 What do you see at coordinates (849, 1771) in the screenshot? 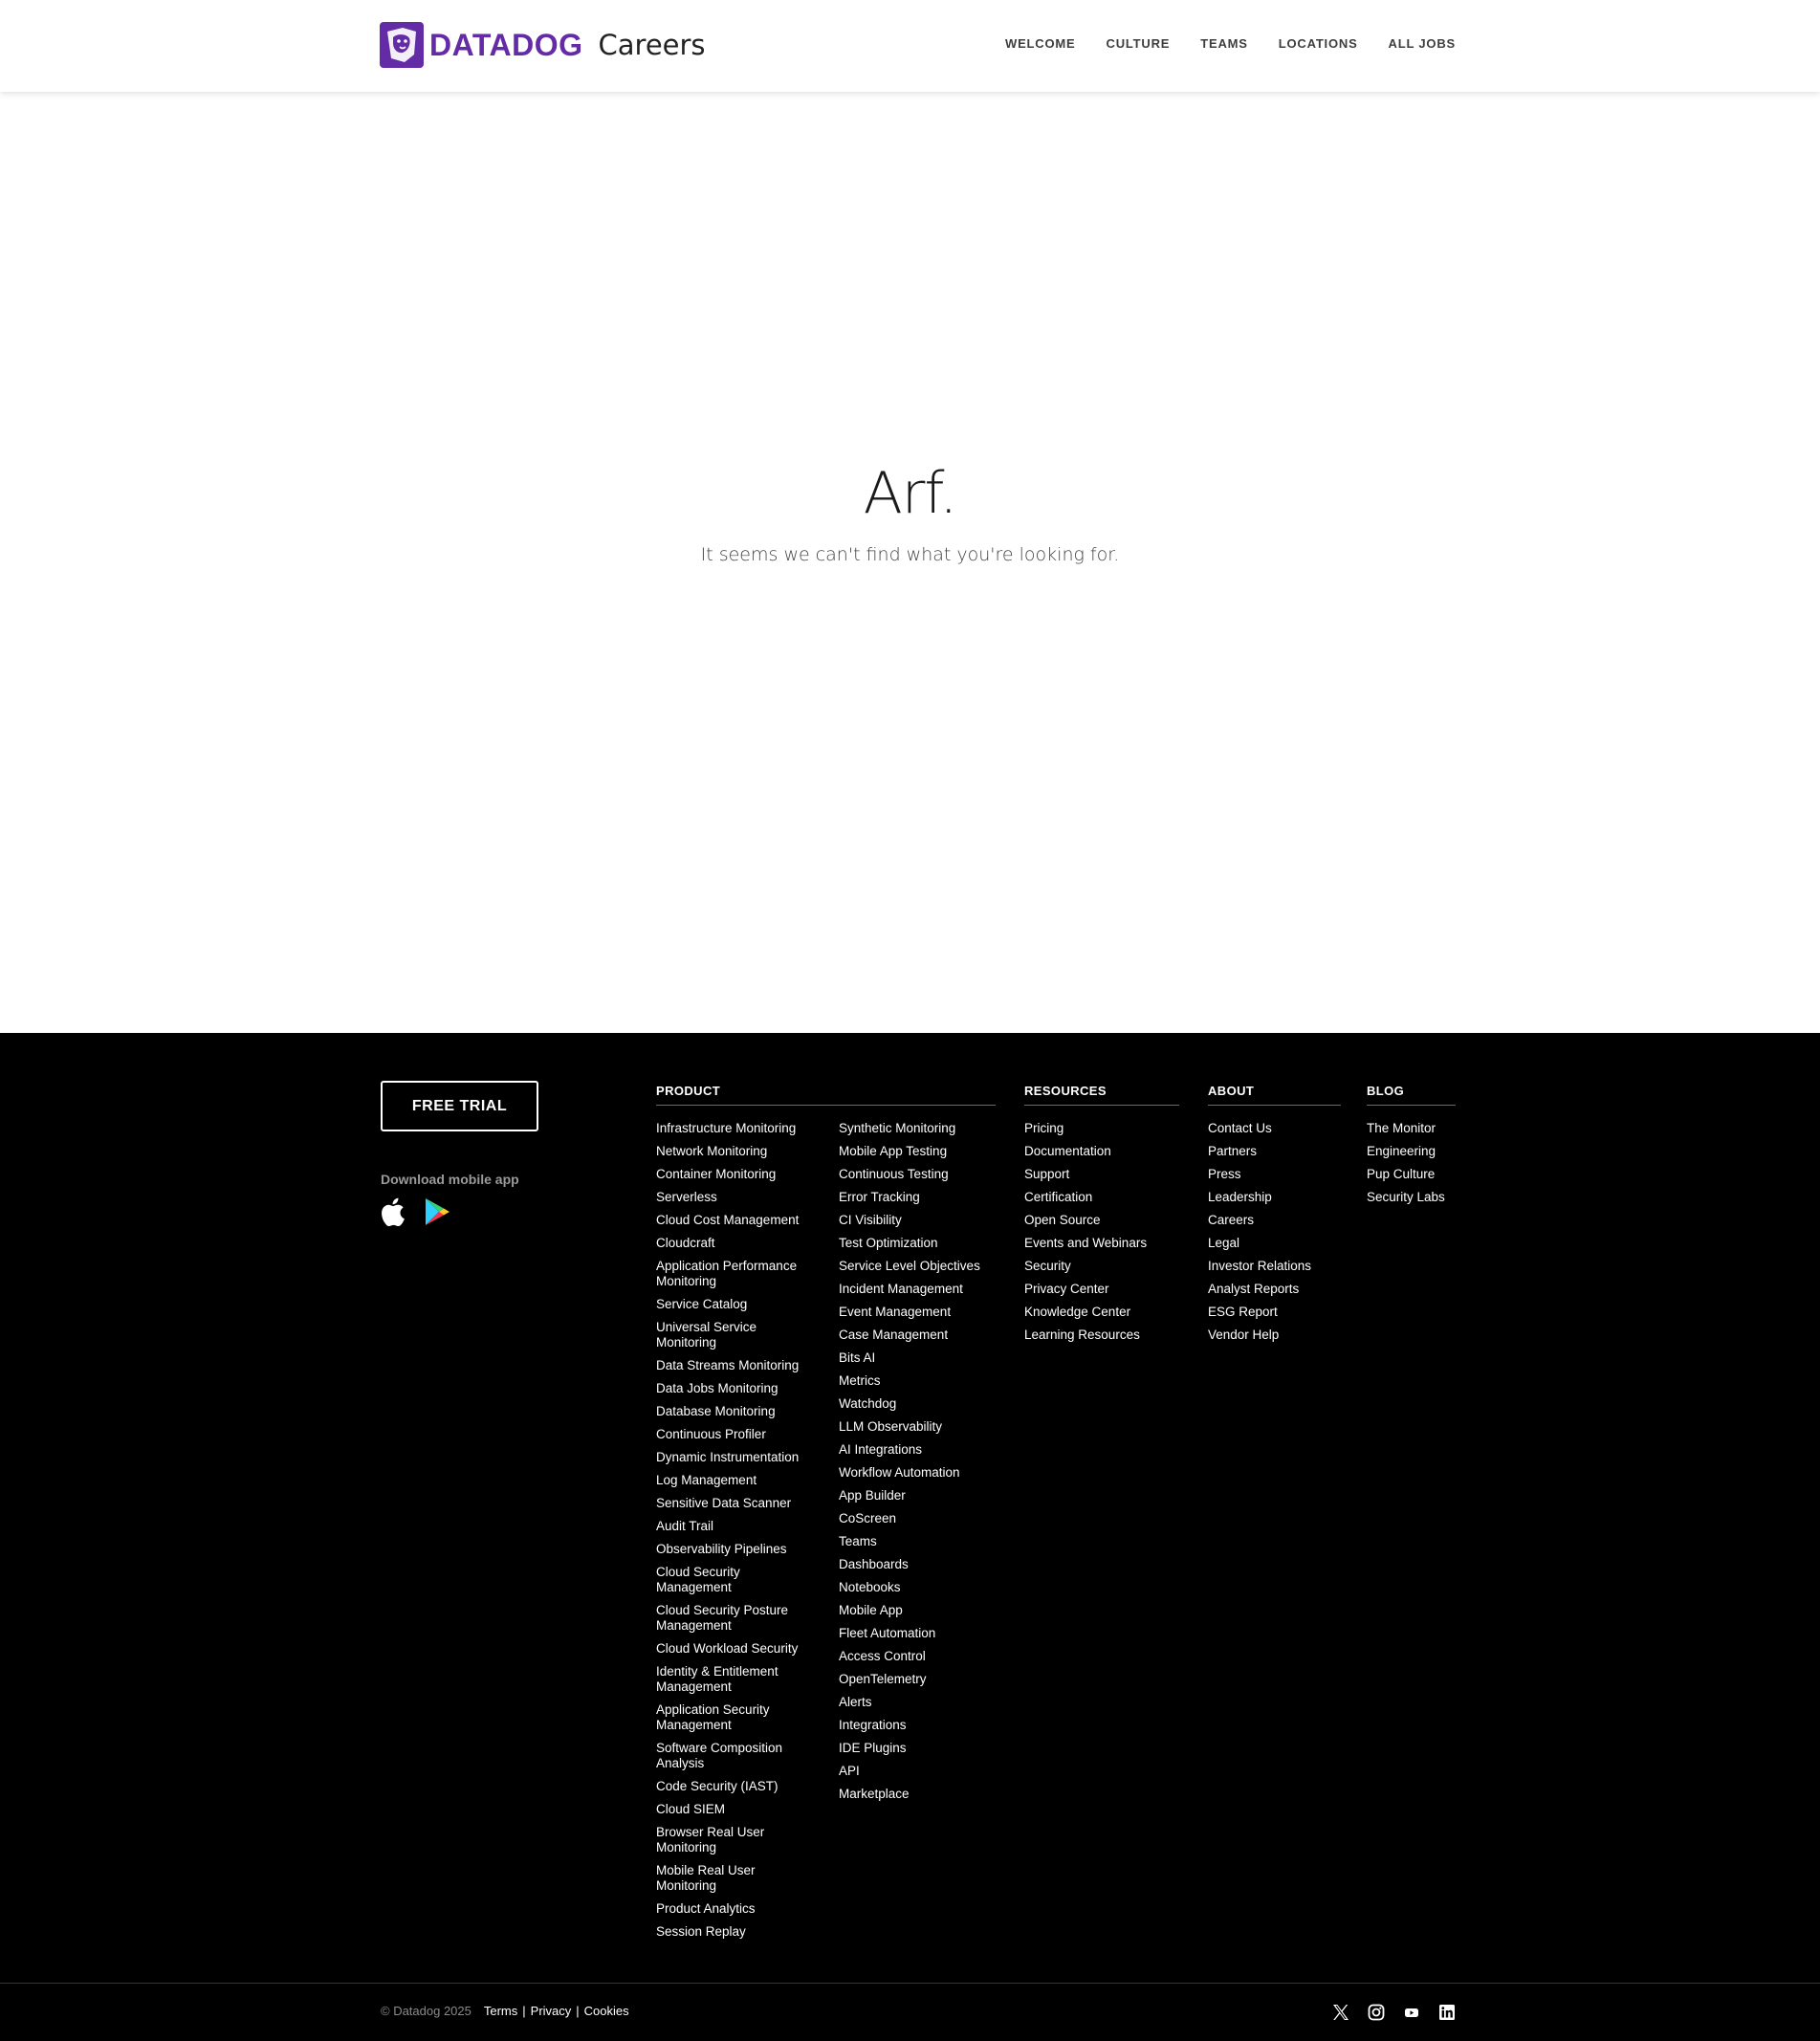
I see `footer-link-api: API` at bounding box center [849, 1771].